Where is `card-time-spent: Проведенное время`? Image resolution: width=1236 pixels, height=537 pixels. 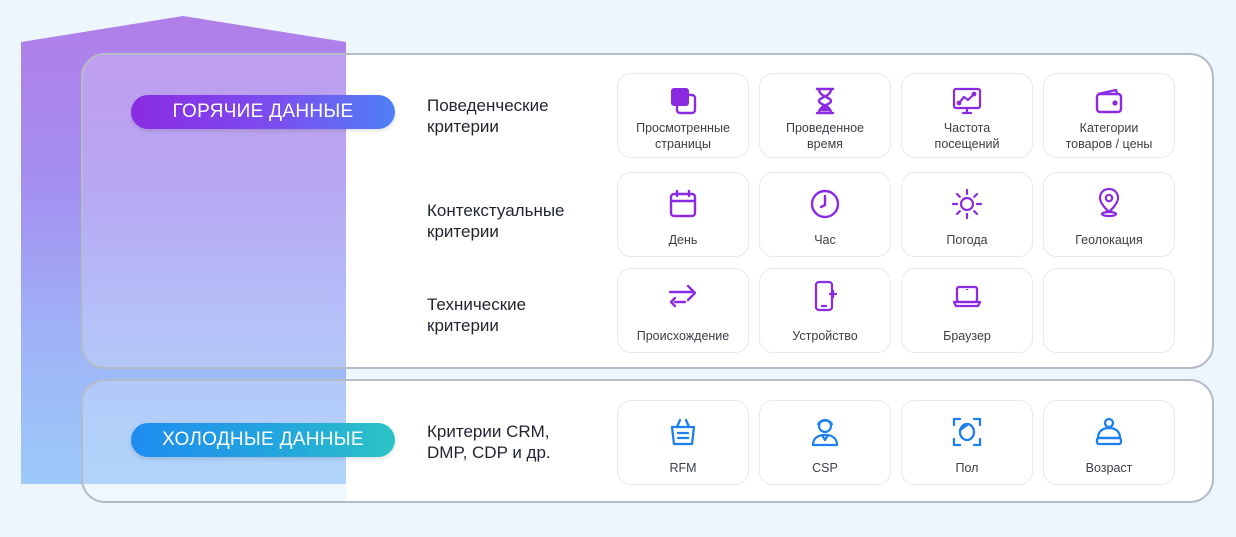 card-time-spent: Проведенное время is located at coordinates (825, 115).